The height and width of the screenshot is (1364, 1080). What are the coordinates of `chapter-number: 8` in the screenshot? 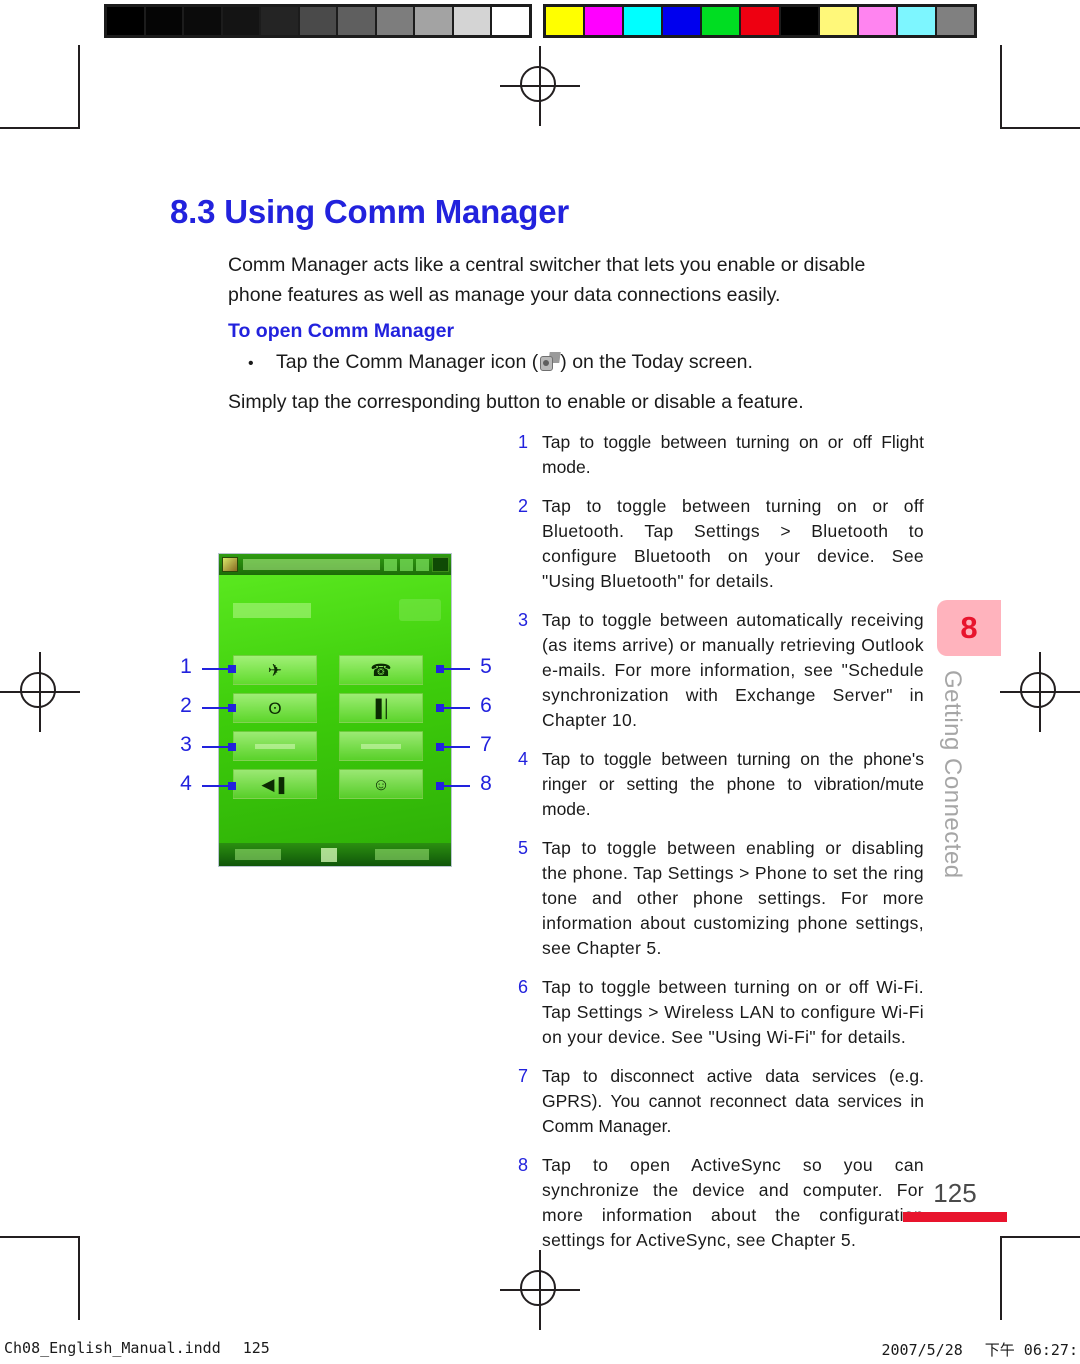 It's located at (969, 627).